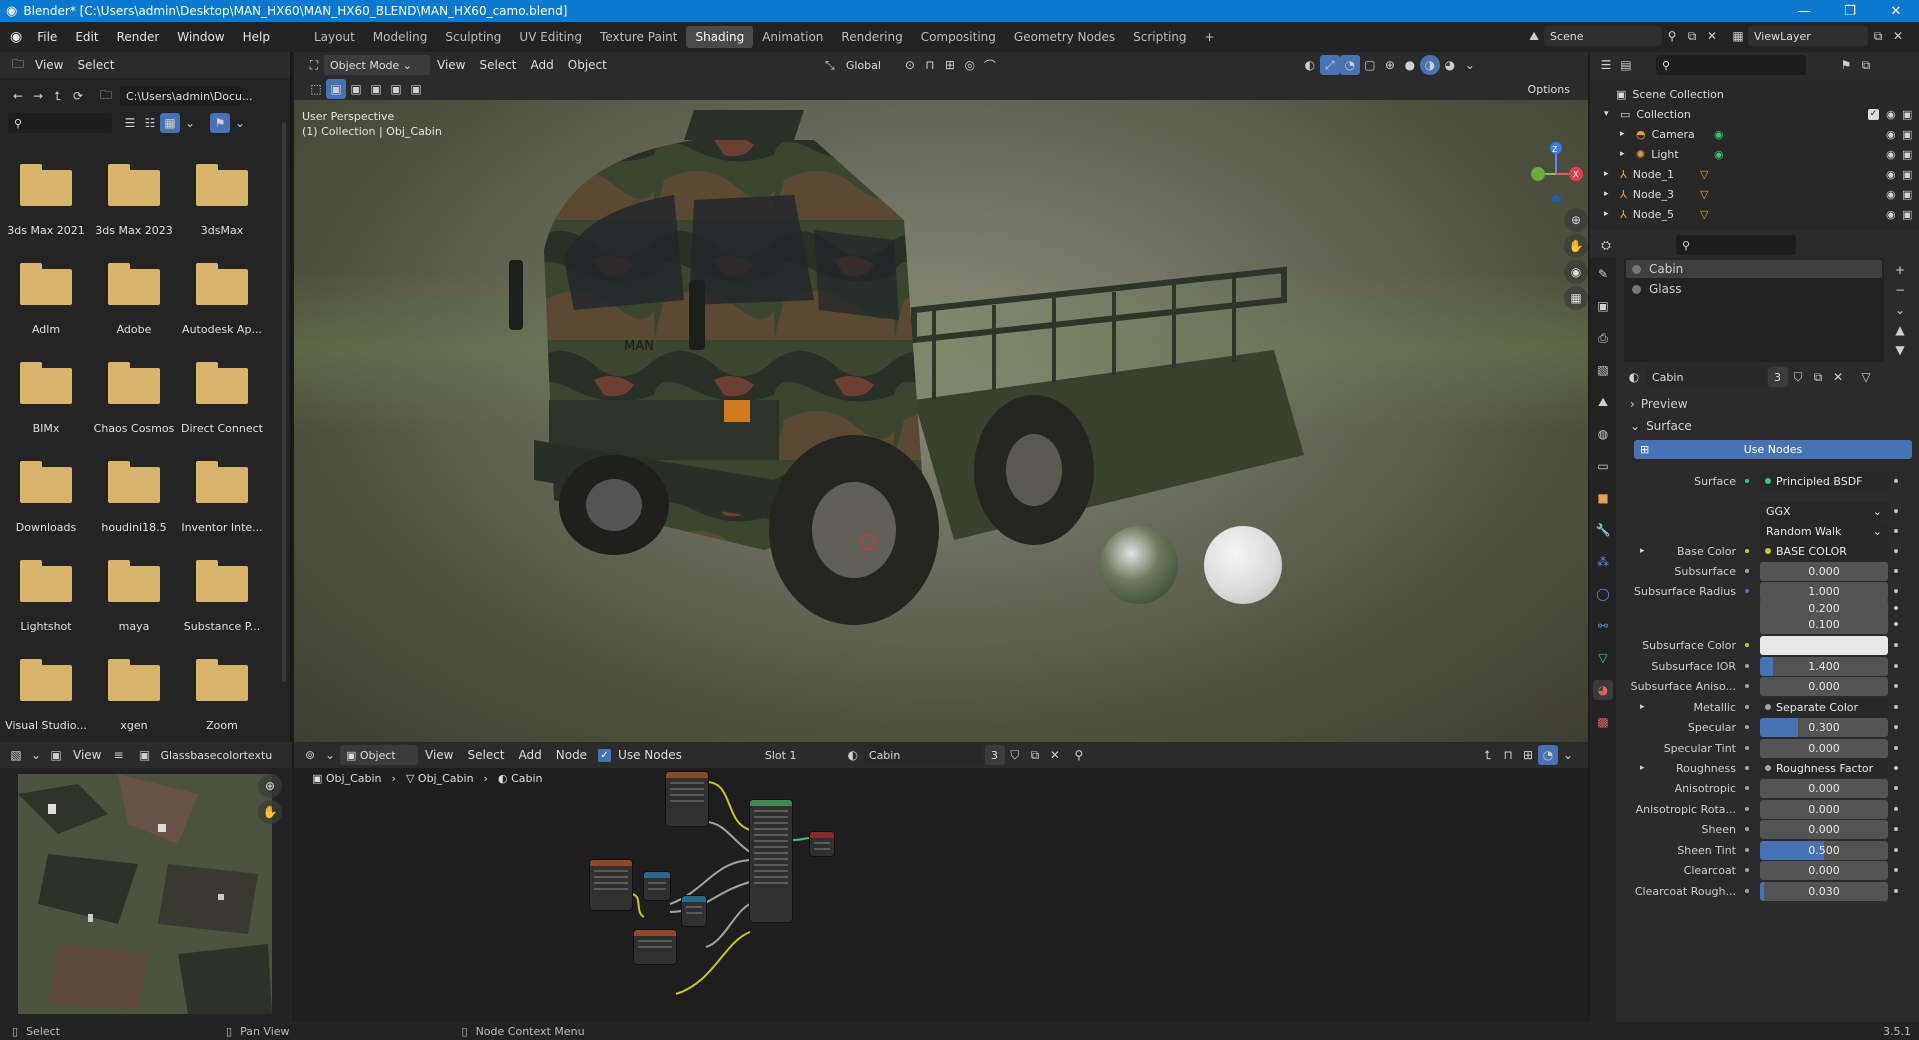 This screenshot has width=1919, height=1040. Describe the element at coordinates (376, 89) in the screenshot. I see `select-subtract-icon: ▣` at that location.